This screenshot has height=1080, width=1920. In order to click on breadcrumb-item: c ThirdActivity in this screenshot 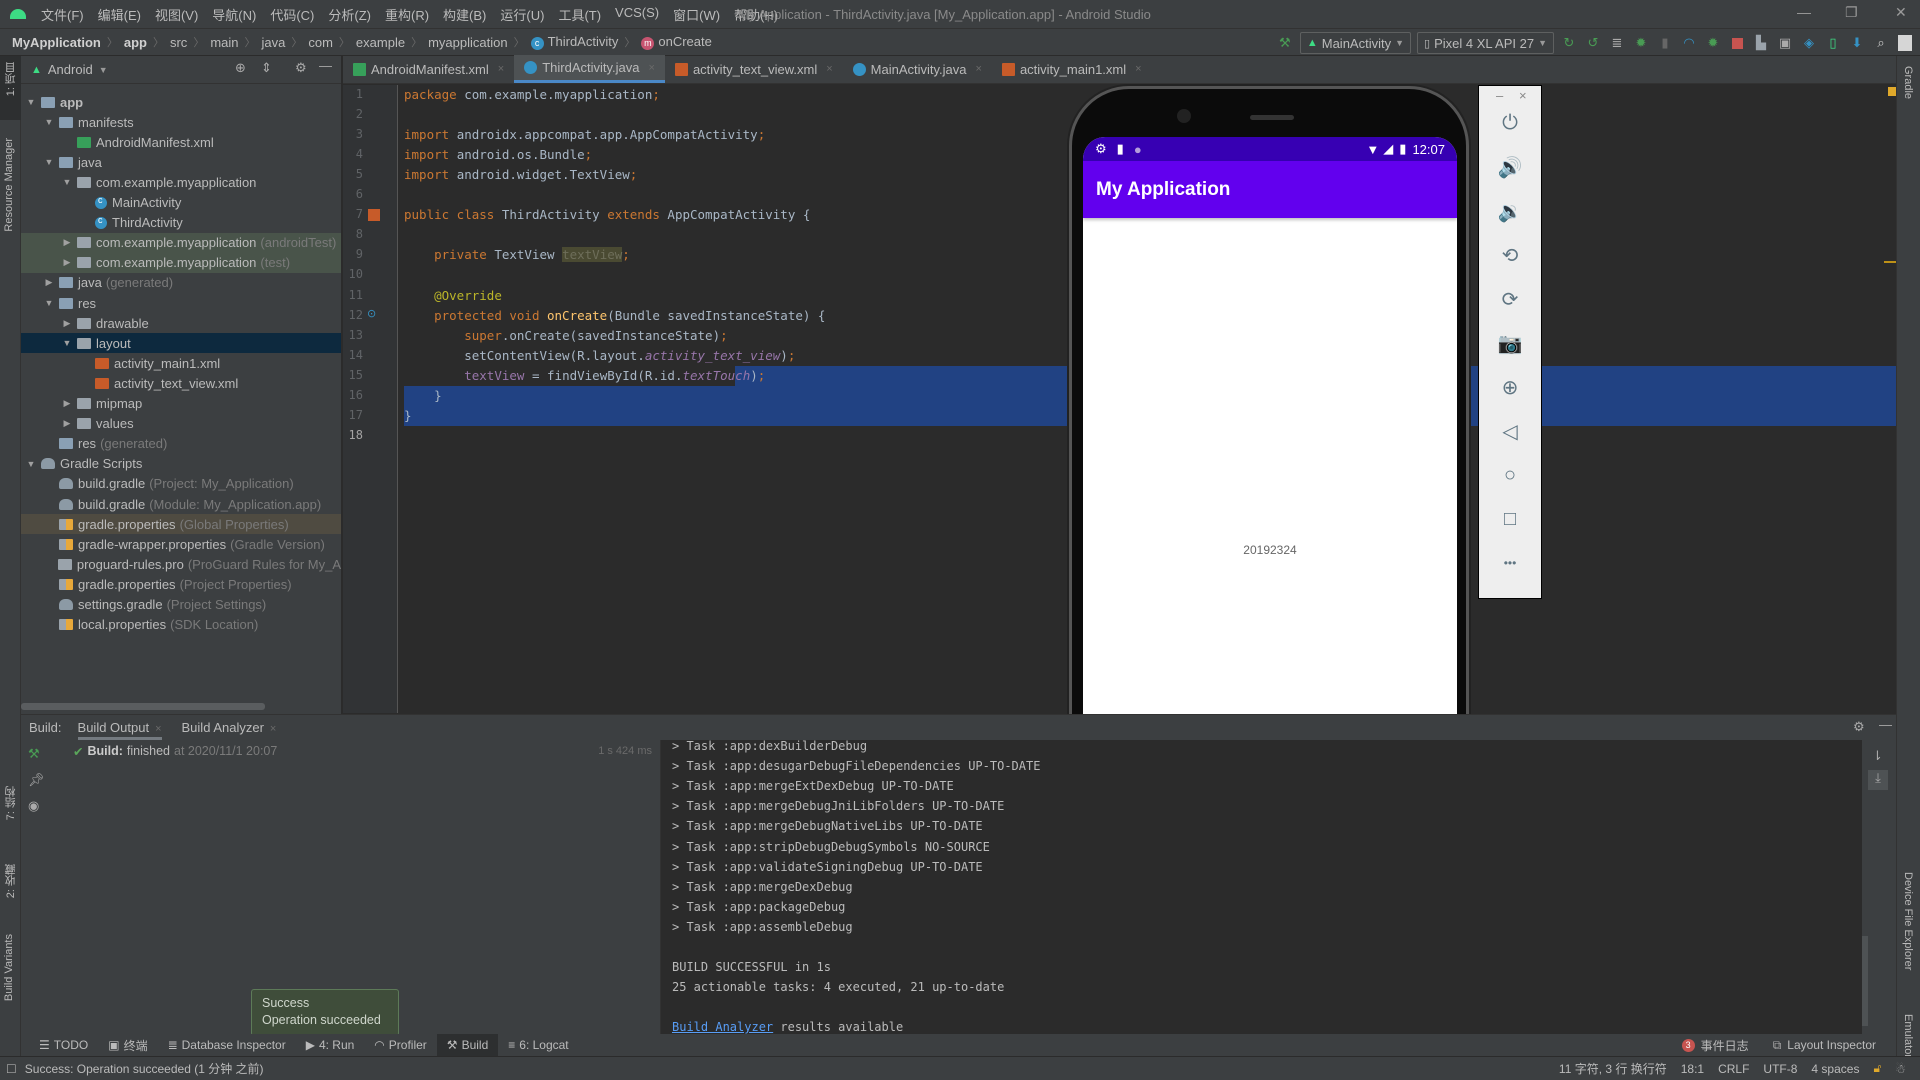, I will do `click(574, 42)`.